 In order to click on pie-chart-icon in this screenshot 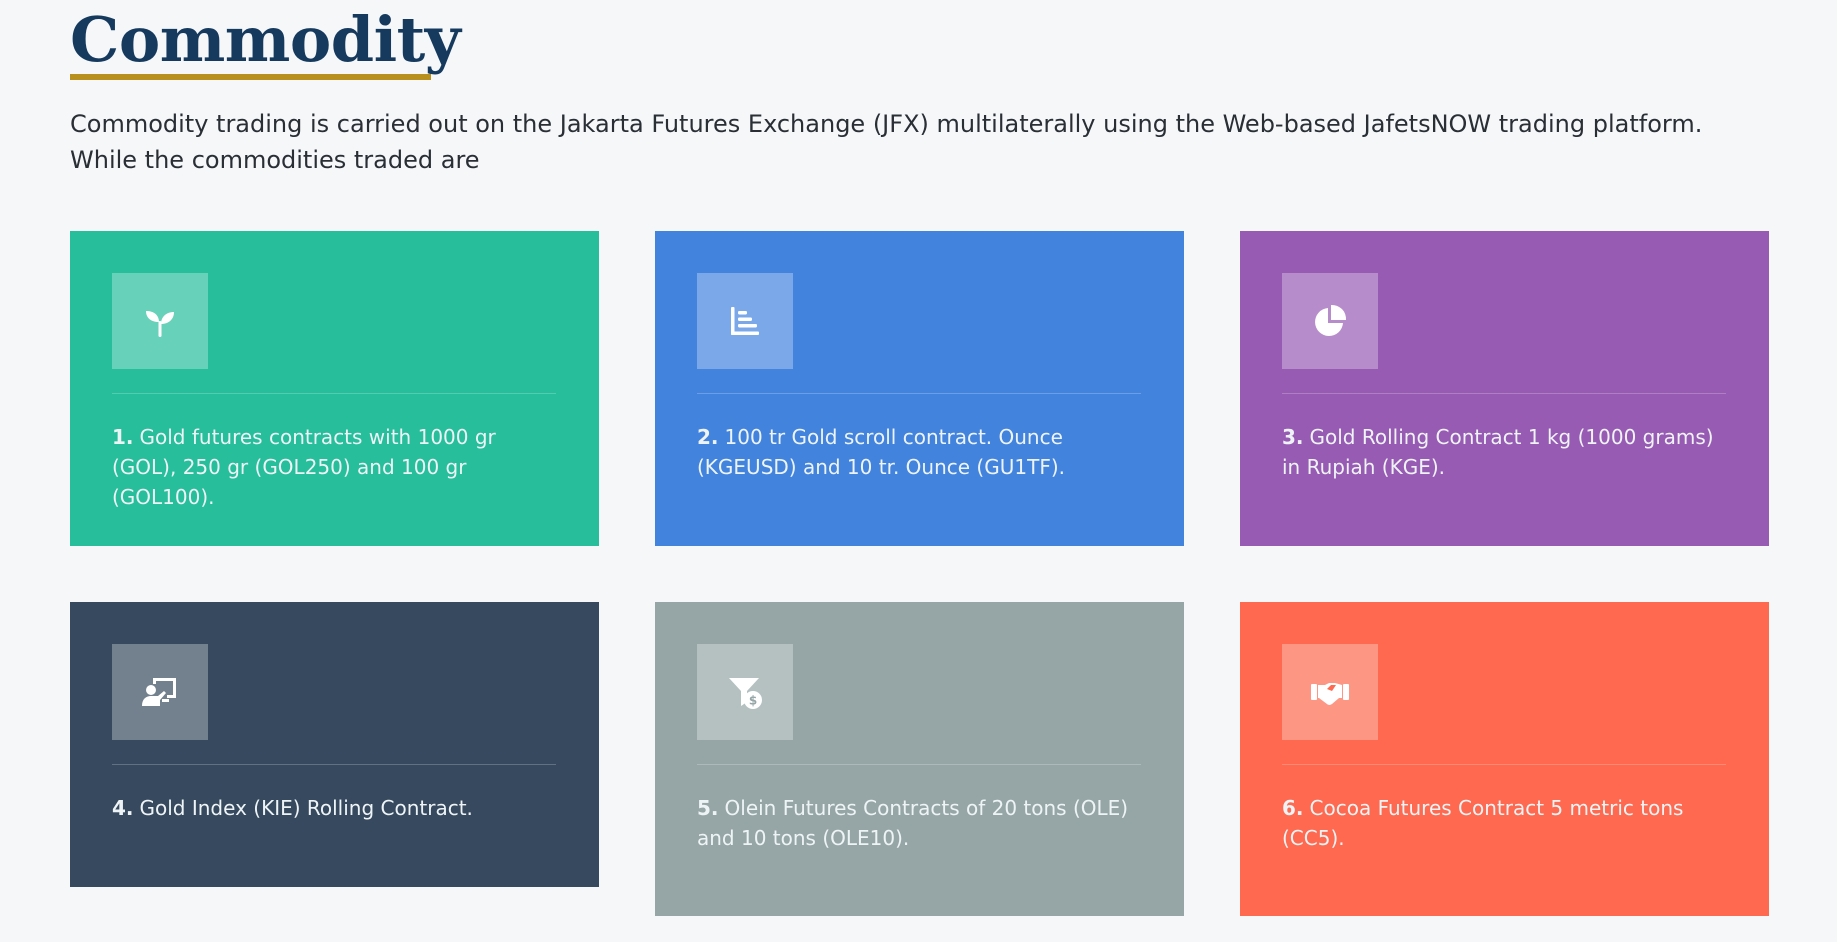, I will do `click(1330, 321)`.